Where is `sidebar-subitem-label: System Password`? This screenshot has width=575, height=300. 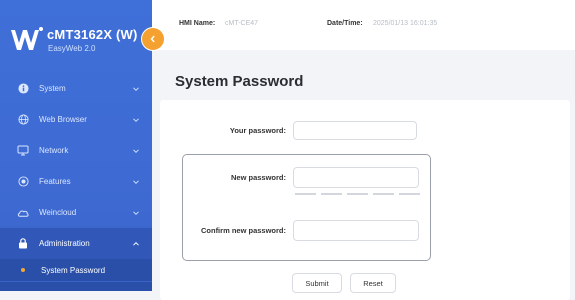
sidebar-subitem-label: System Password is located at coordinates (73, 270).